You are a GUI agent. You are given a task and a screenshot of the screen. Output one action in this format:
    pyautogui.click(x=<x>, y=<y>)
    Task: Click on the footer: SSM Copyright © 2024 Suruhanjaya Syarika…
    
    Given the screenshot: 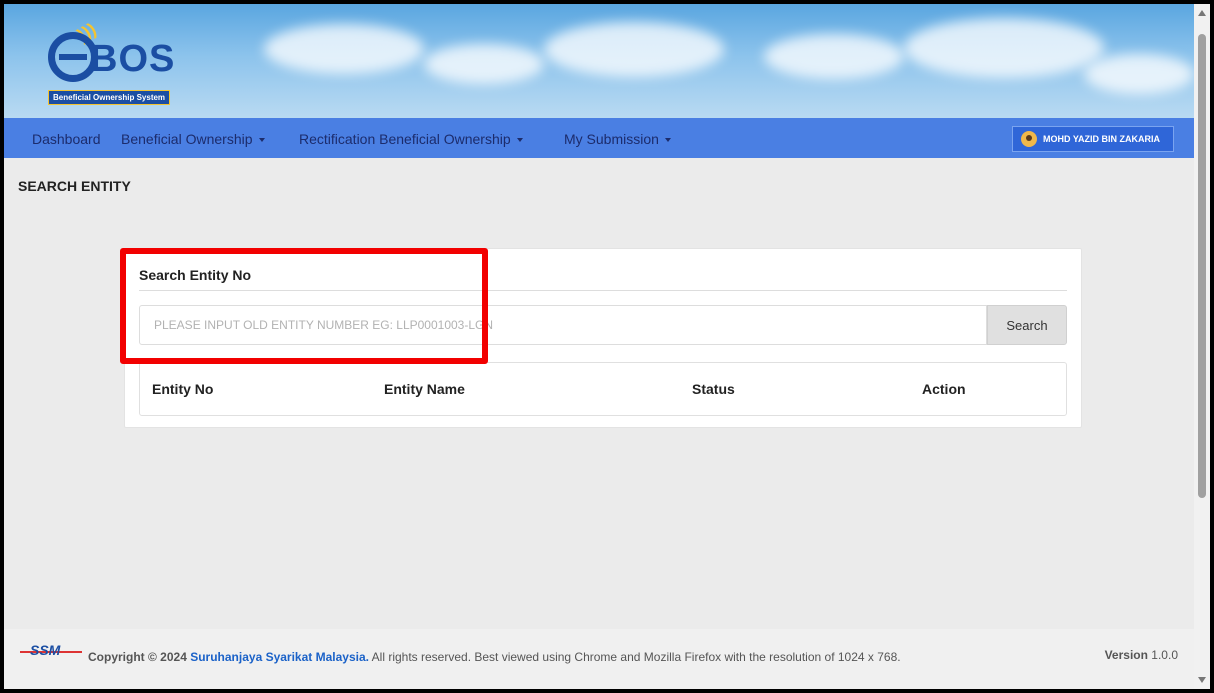 What is the action you would take?
    pyautogui.click(x=599, y=659)
    